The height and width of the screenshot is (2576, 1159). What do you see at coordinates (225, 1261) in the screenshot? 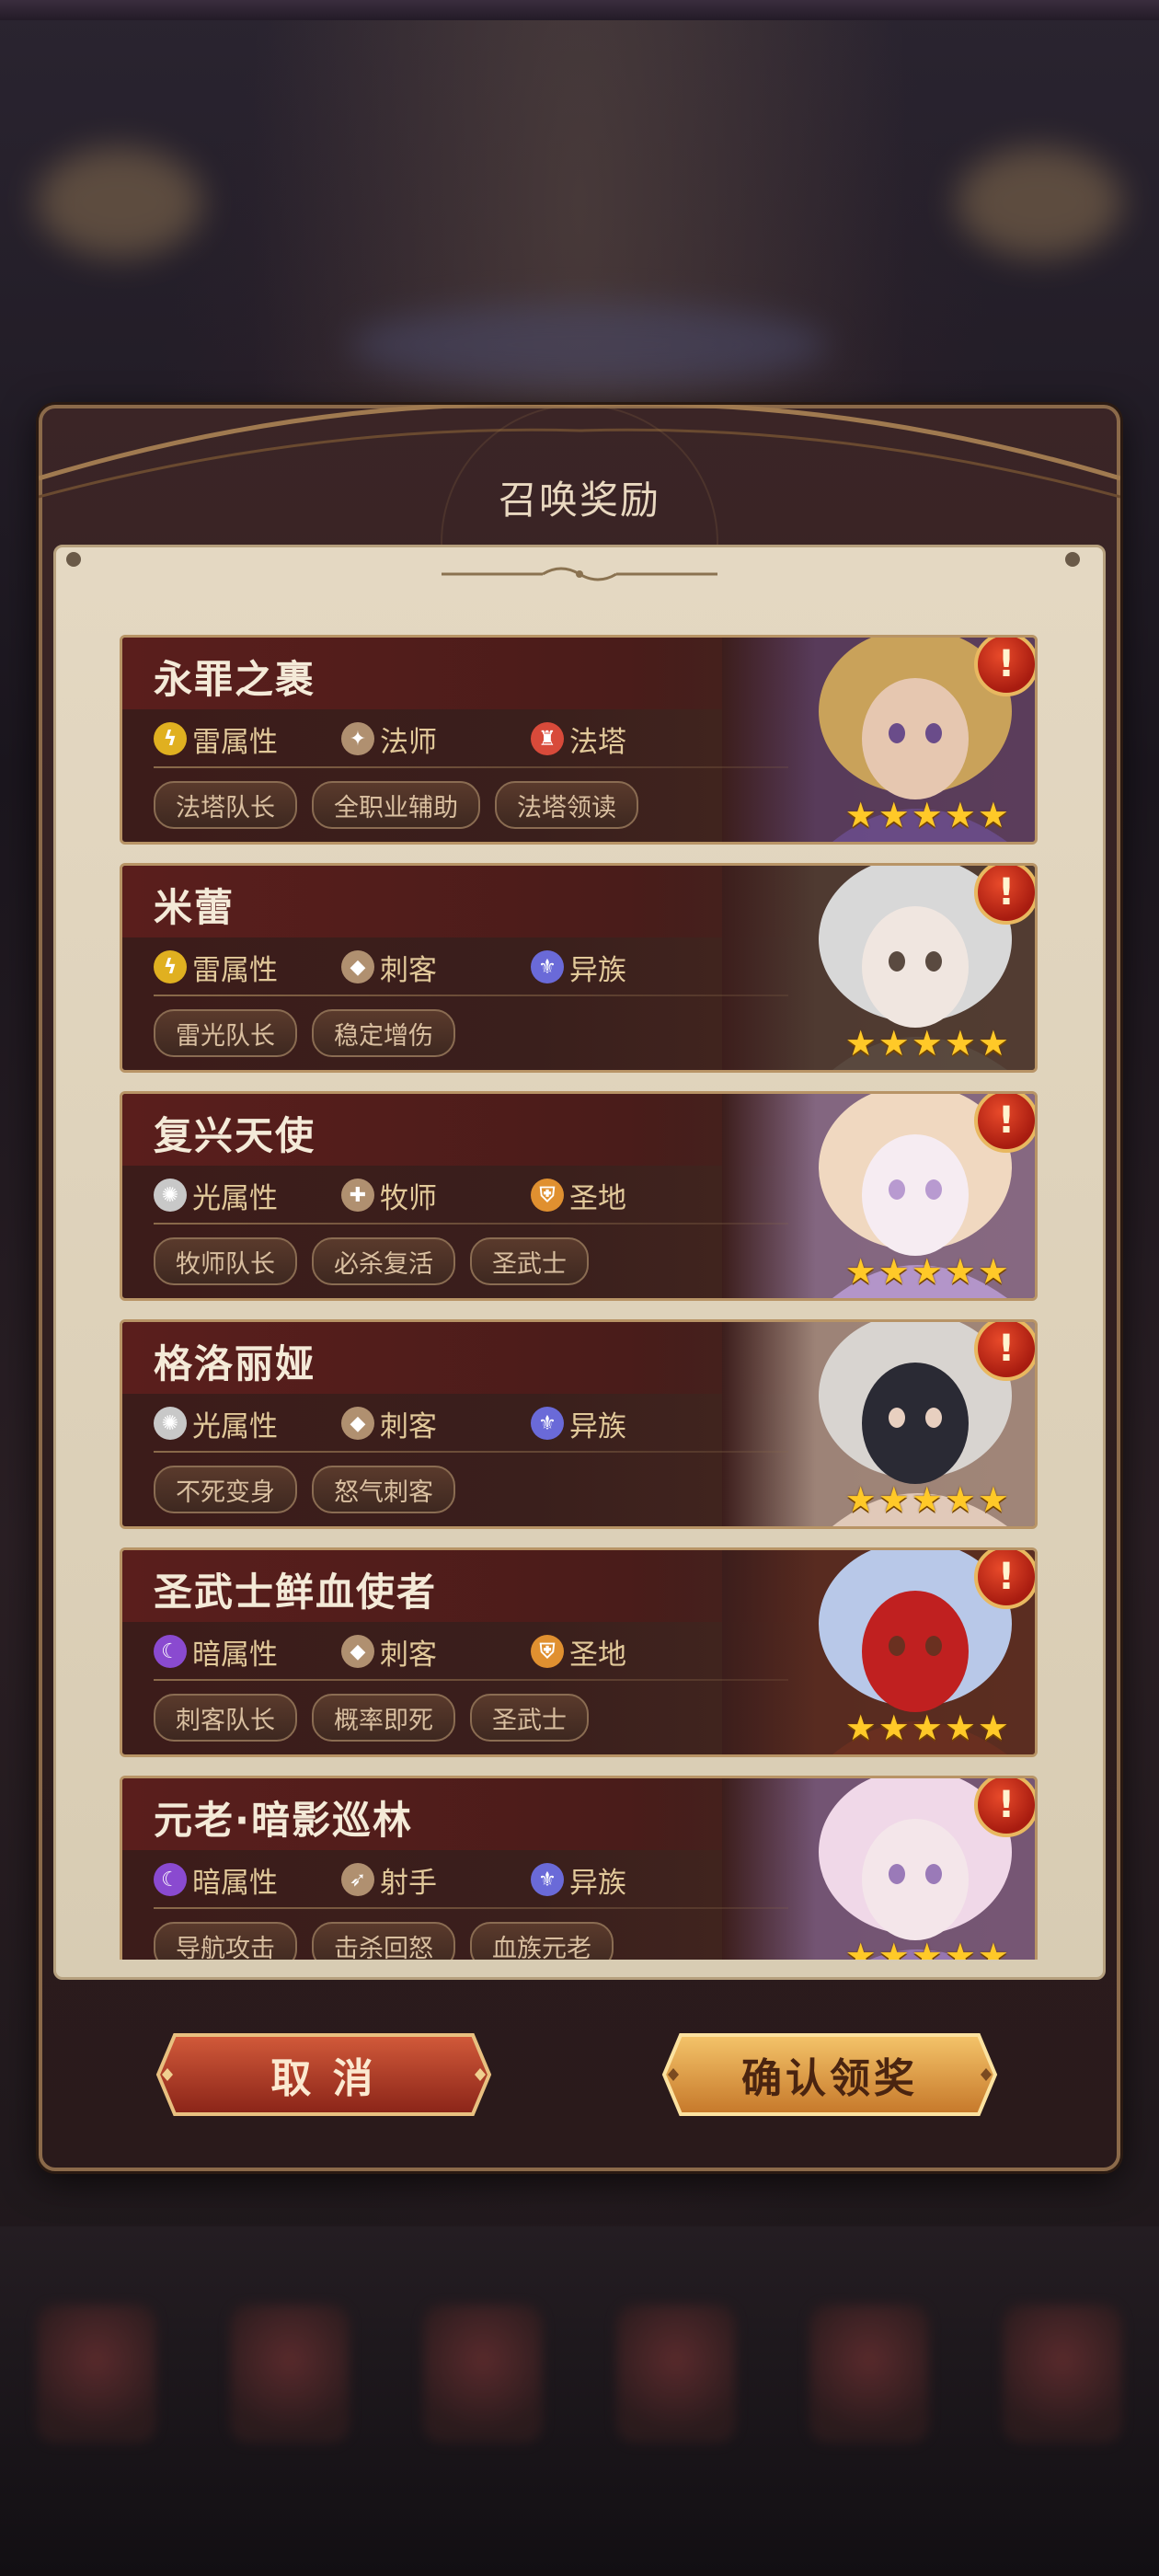
I see `hero-tag: 牧师队长` at bounding box center [225, 1261].